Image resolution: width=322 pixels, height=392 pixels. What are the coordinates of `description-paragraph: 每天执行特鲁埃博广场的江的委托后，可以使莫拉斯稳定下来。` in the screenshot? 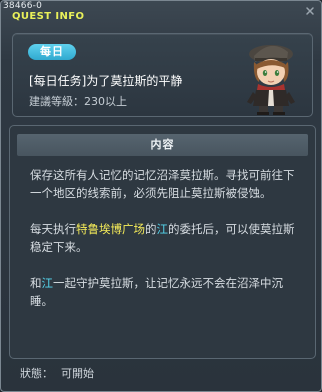 It's located at (165, 238).